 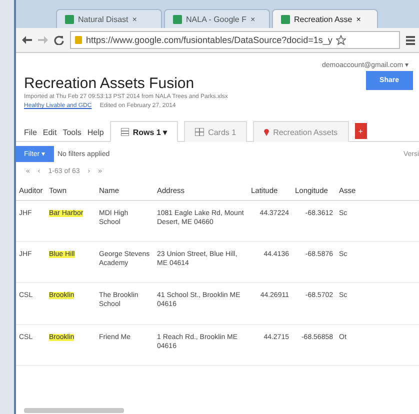 I want to click on browser-tab: Natural Disast ×, so click(x=109, y=18).